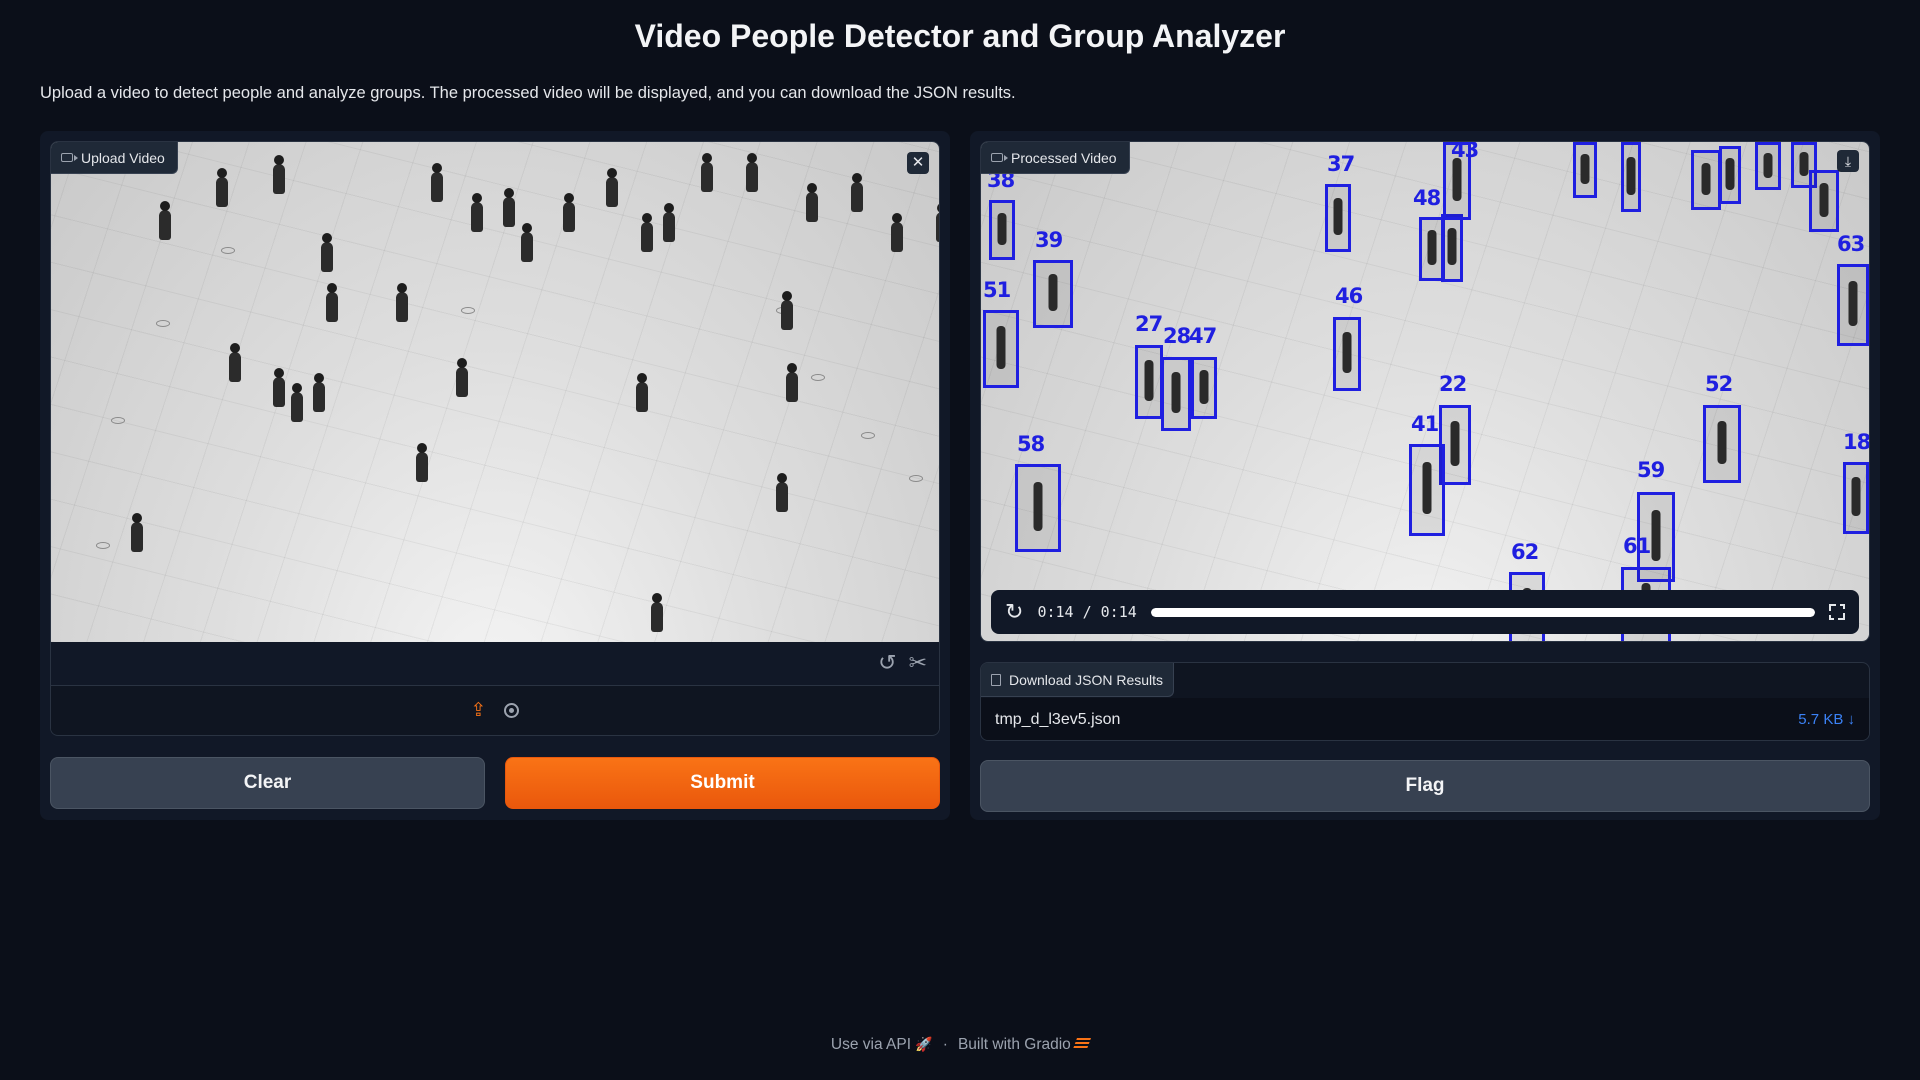 This screenshot has height=1080, width=1920. I want to click on undo-icon: ↺, so click(887, 663).